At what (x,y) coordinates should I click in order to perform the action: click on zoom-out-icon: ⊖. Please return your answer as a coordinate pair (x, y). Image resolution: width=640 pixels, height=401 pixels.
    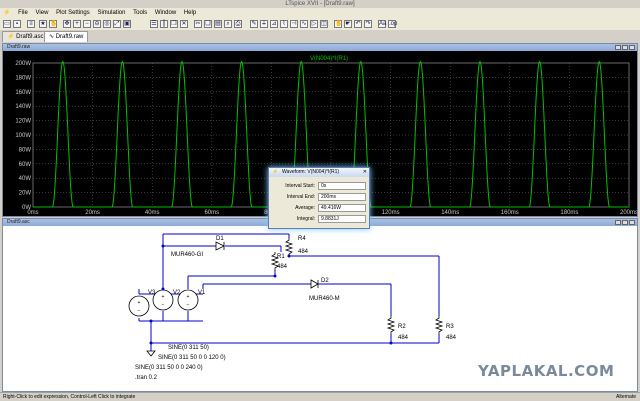
    Looking at the image, I should click on (97, 24).